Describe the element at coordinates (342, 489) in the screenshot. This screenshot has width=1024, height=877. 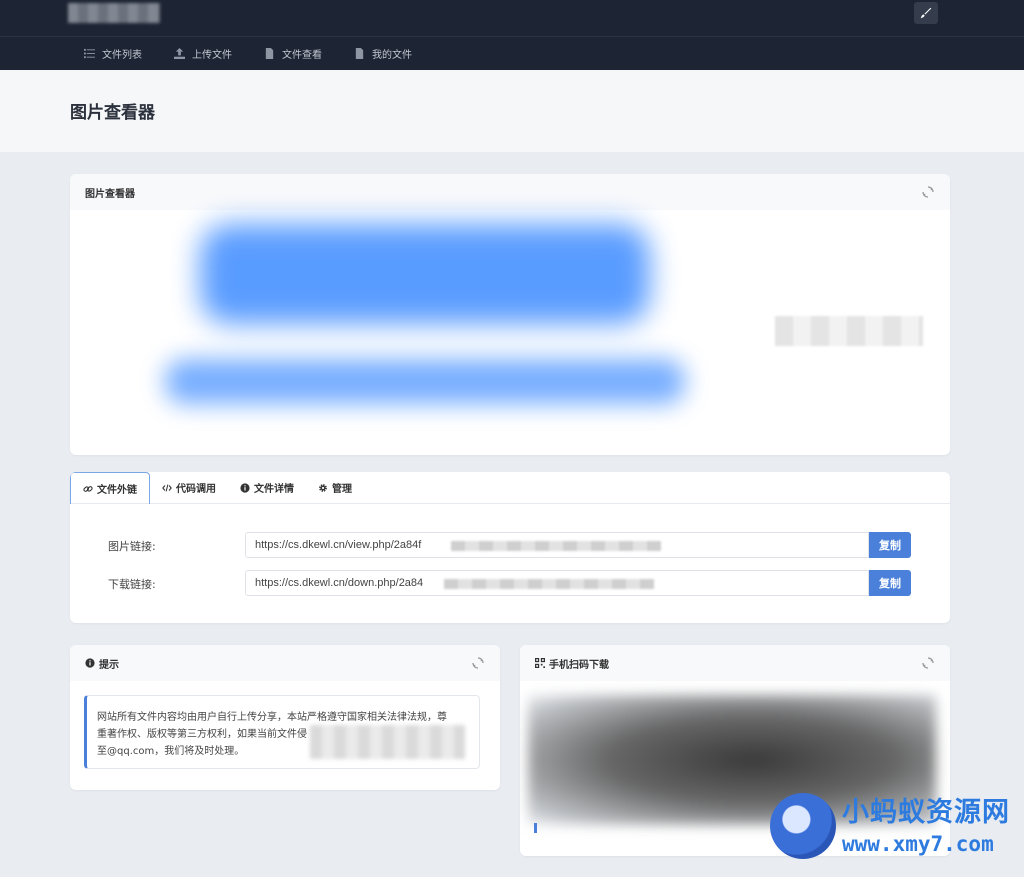
I see `tab-label: 管理` at that location.